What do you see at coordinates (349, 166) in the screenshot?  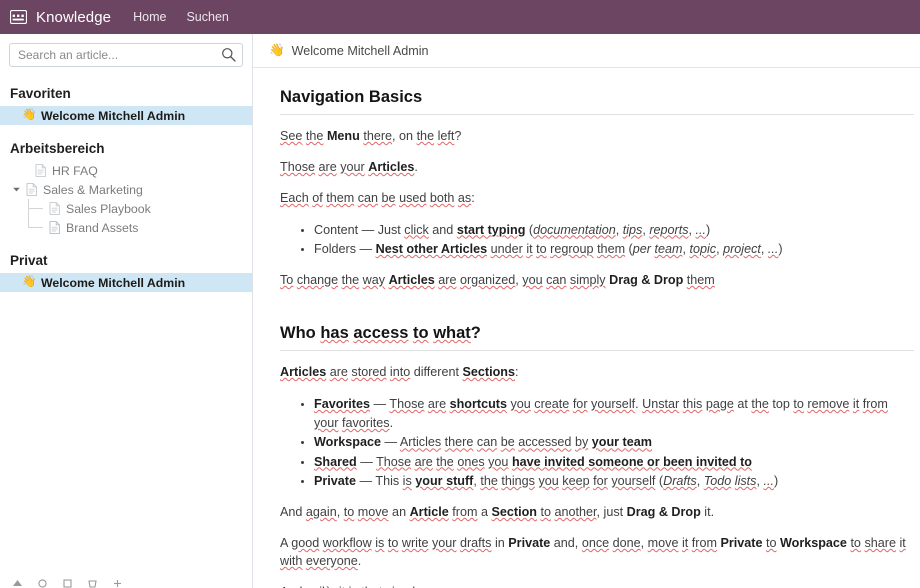 I see `paragraph: Those are your Articles.` at bounding box center [349, 166].